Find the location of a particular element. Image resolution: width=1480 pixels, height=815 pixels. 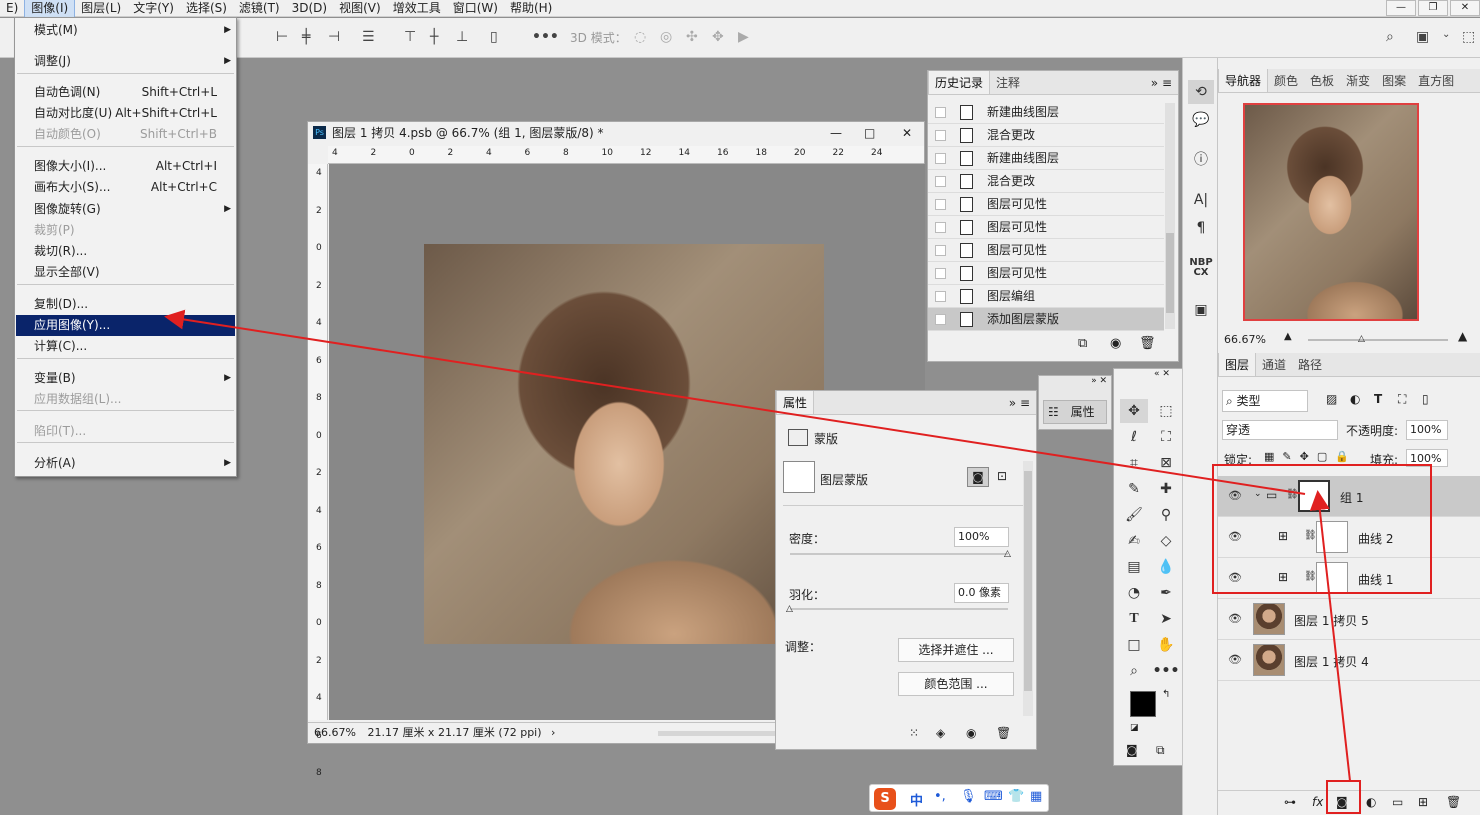

swap-colors-icon: ↰ is located at coordinates (1166, 694).